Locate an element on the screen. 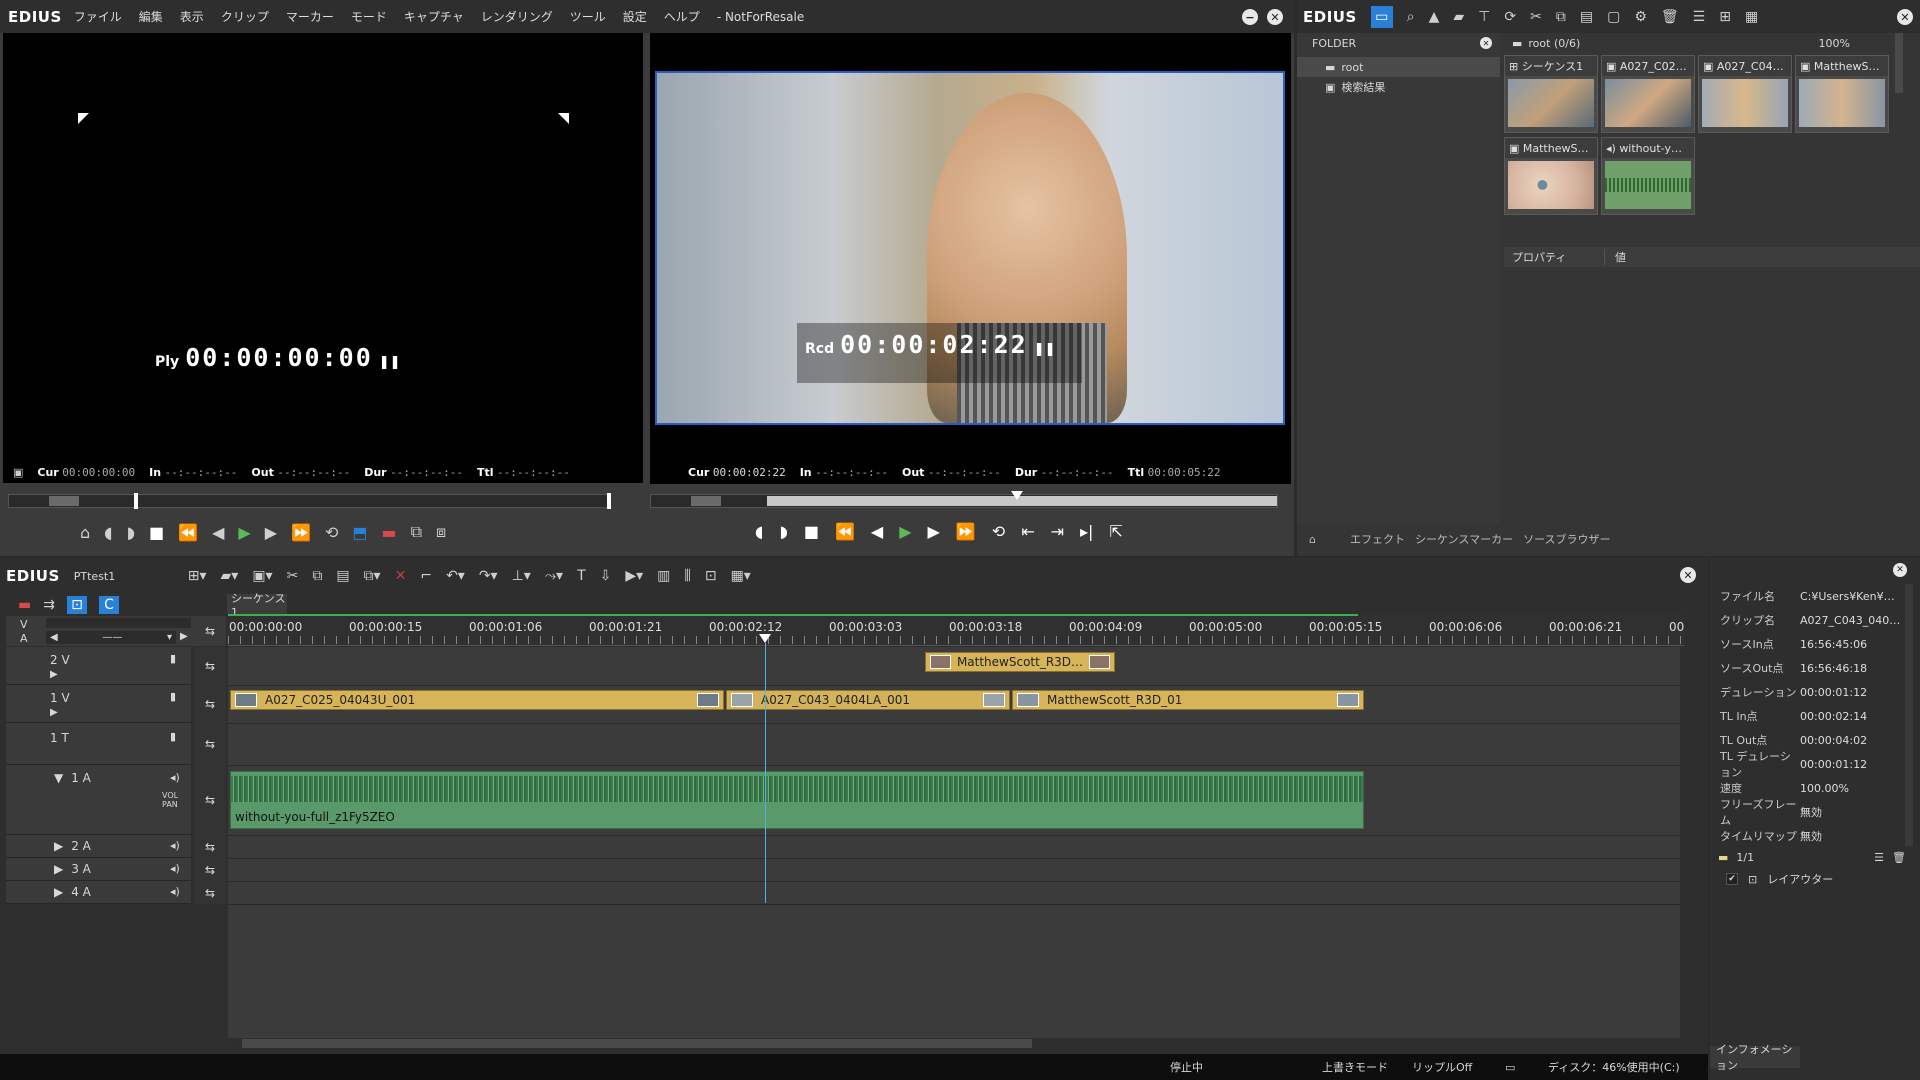  timeline-vertical-scrollbar is located at coordinates (1685, 848).